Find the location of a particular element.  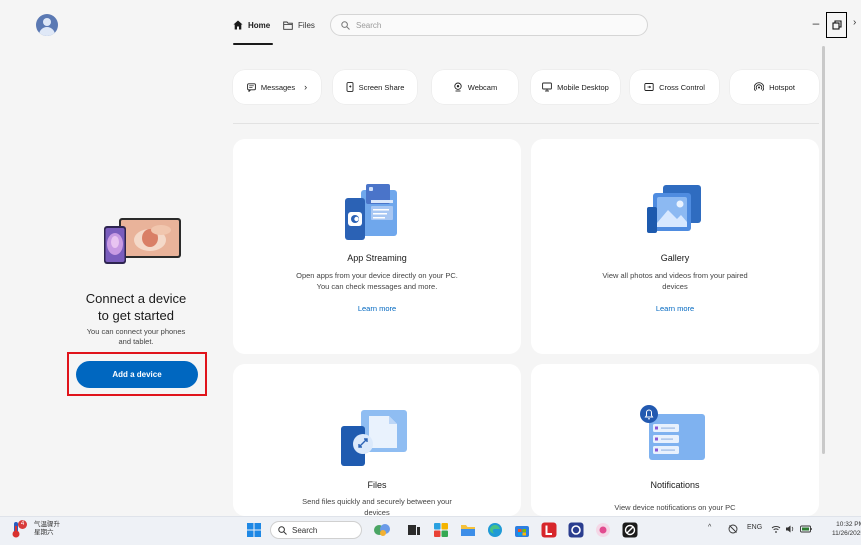

tab-files-label: Files is located at coordinates (306, 25).